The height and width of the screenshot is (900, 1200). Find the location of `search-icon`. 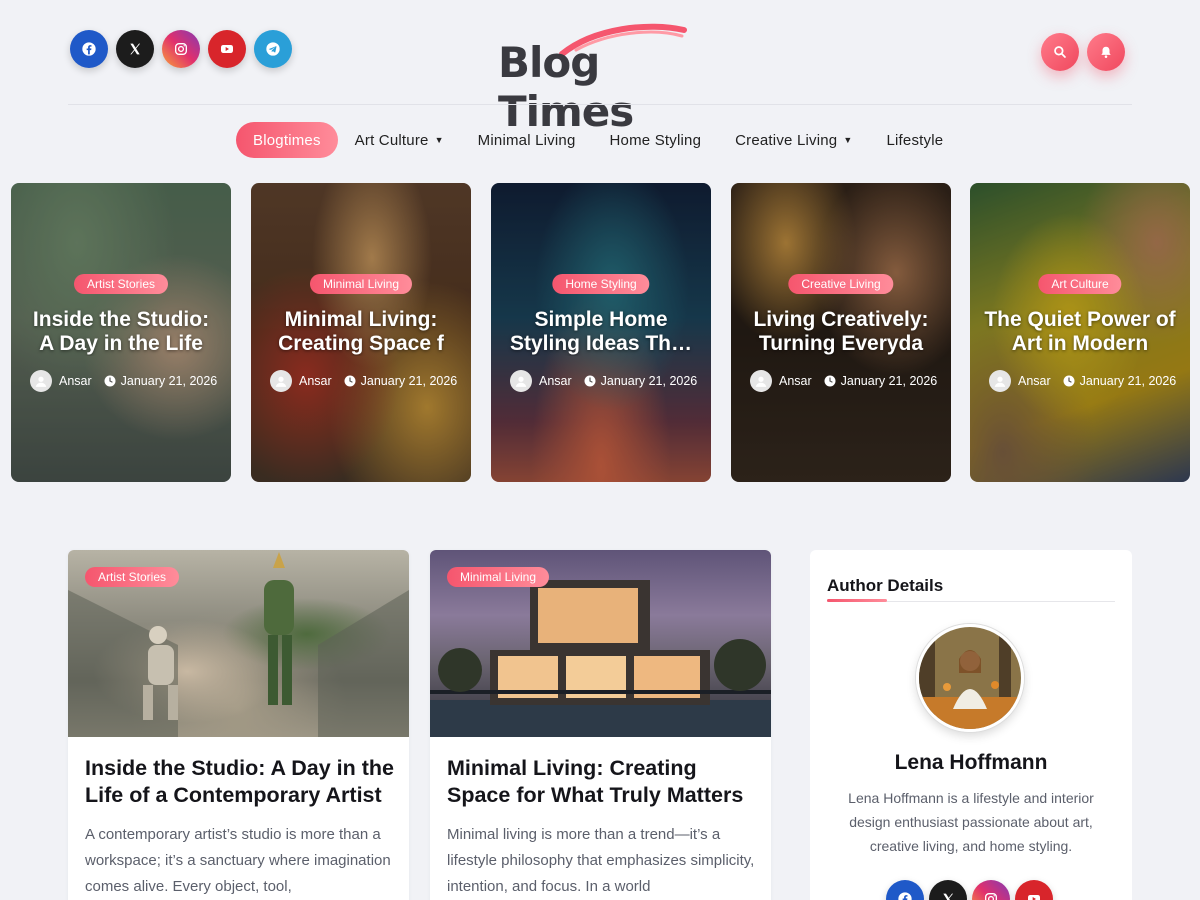

search-icon is located at coordinates (1060, 52).